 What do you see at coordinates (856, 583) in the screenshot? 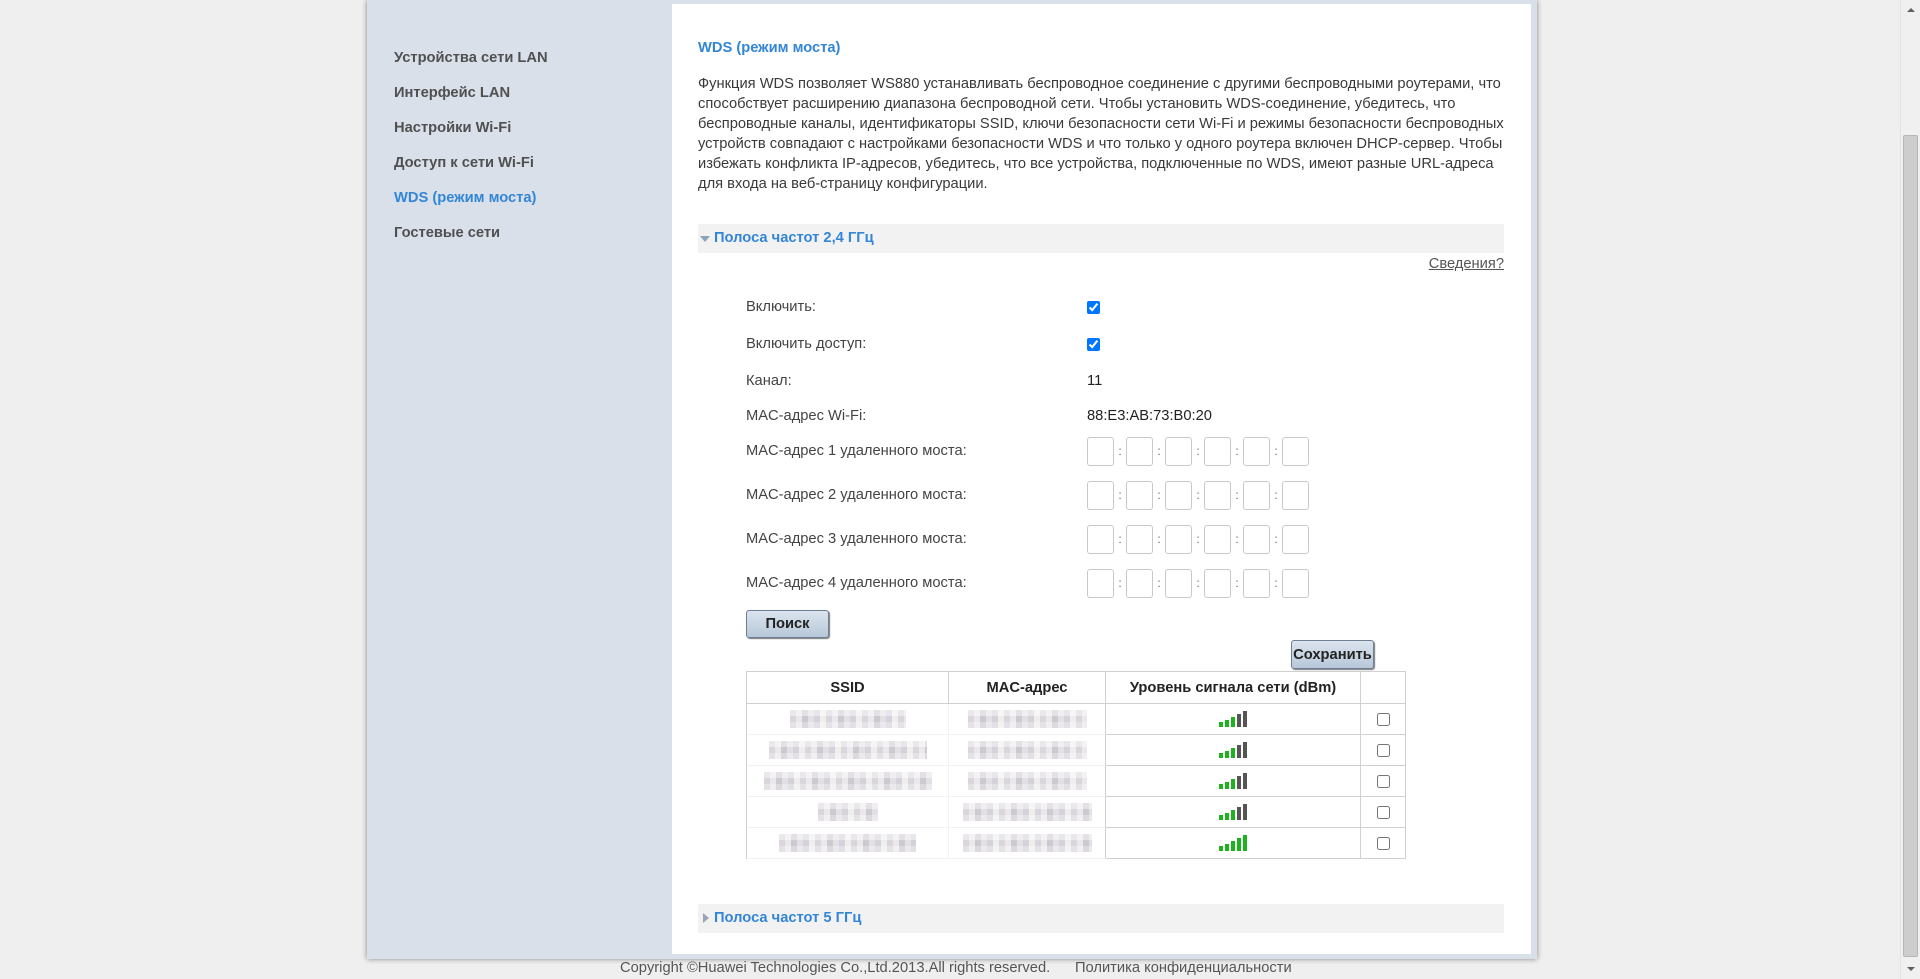
I see `remote-bridge-mac-label: MAC-адрес 4 удаленного моста:` at bounding box center [856, 583].